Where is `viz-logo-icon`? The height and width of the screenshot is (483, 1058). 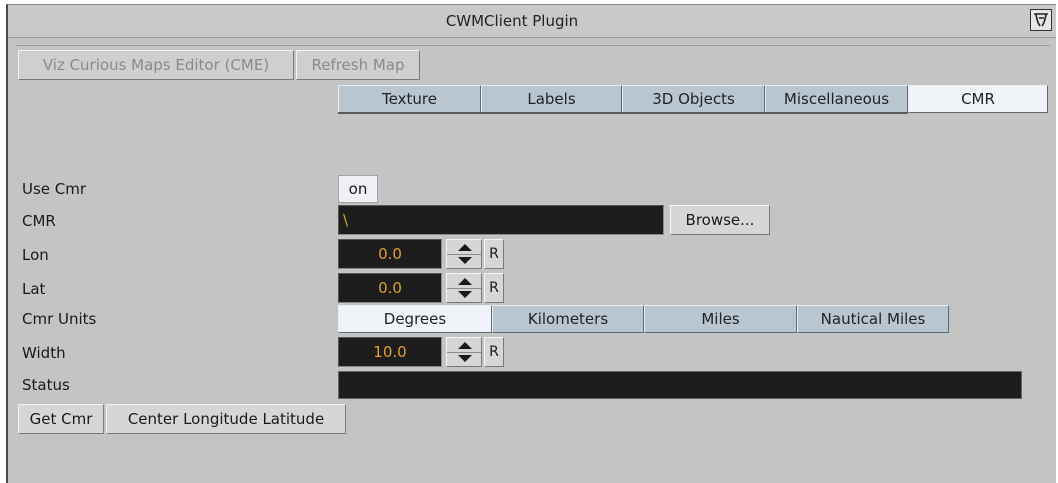
viz-logo-icon is located at coordinates (1041, 20).